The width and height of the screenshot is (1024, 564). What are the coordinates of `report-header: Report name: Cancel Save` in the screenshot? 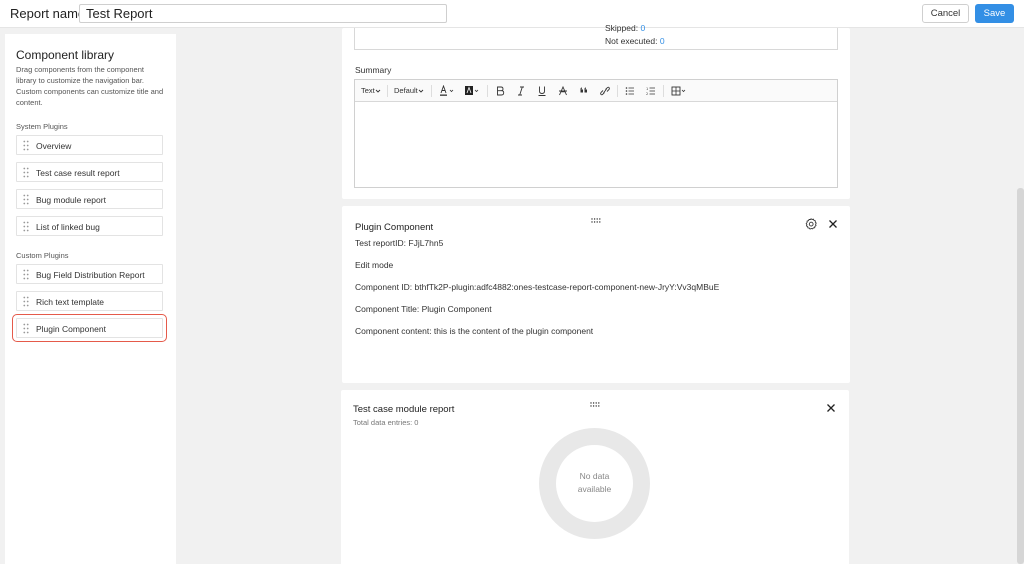 It's located at (512, 14).